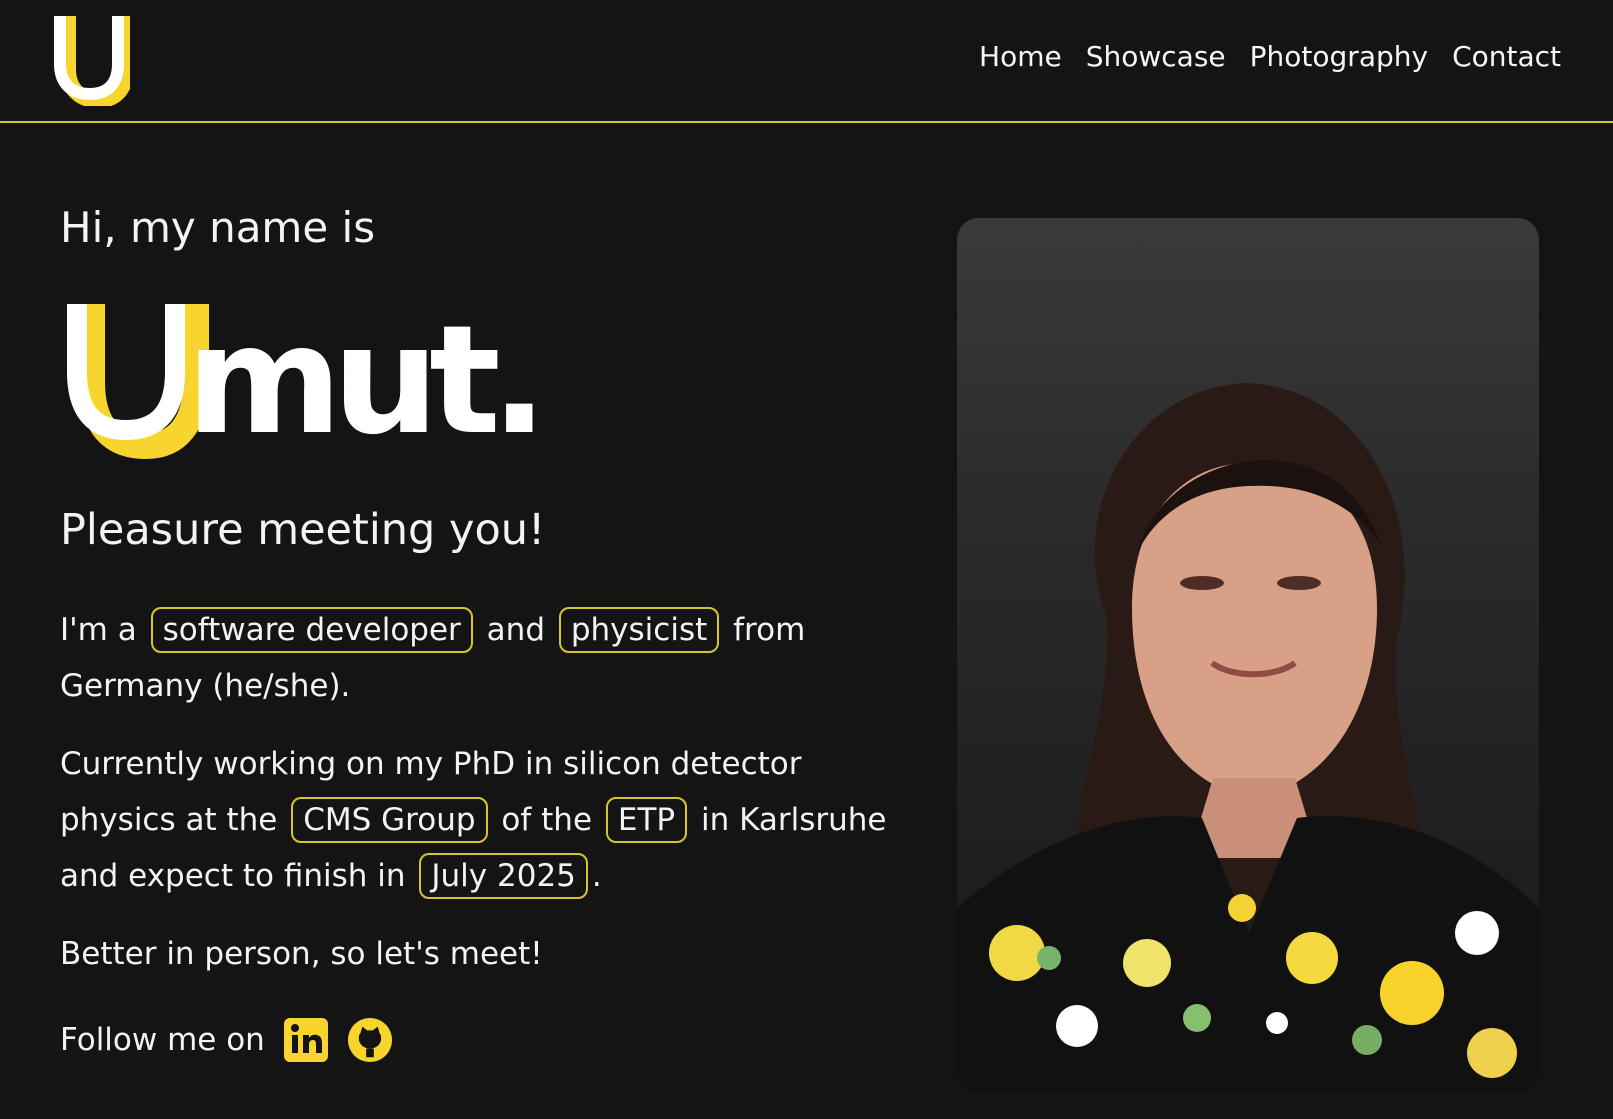 The height and width of the screenshot is (1119, 1613). Describe the element at coordinates (646, 820) in the screenshot. I see `etp-tag: ETP` at that location.